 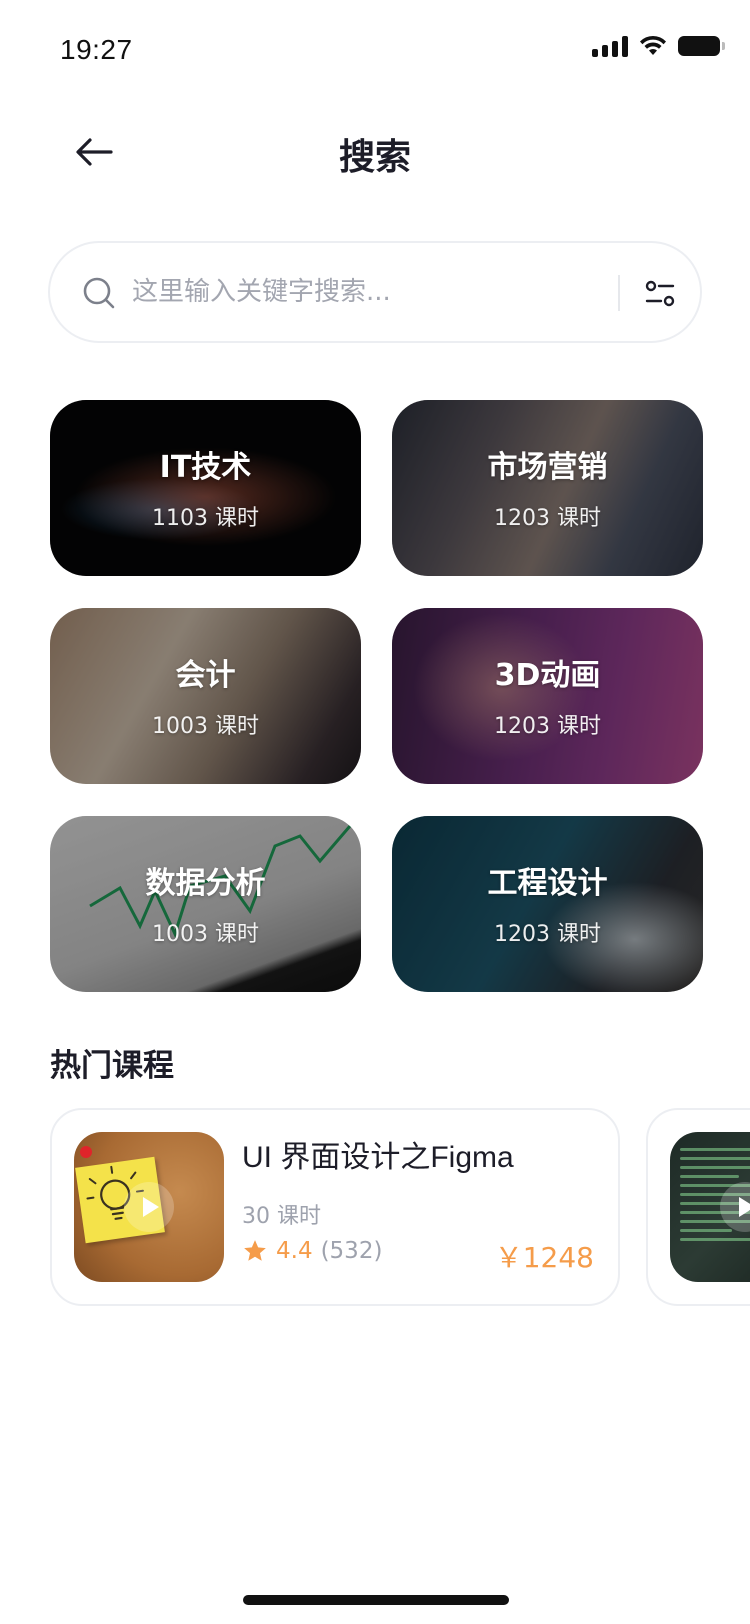 What do you see at coordinates (547, 467) in the screenshot?
I see `category-name: 市场营销` at bounding box center [547, 467].